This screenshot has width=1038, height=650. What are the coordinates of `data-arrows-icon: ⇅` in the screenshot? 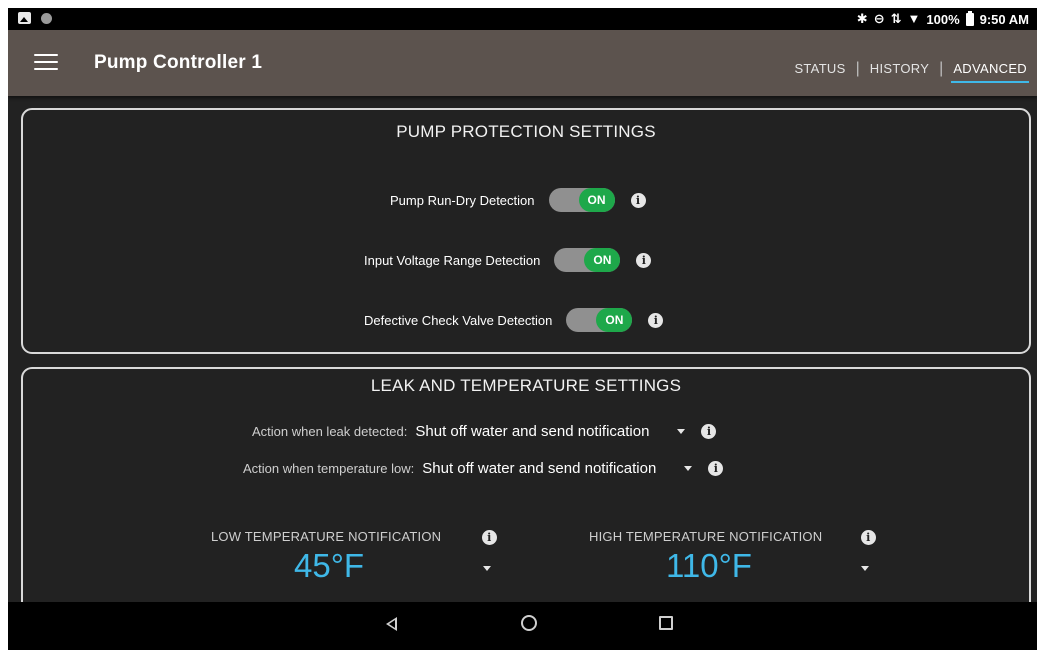 It's located at (896, 18).